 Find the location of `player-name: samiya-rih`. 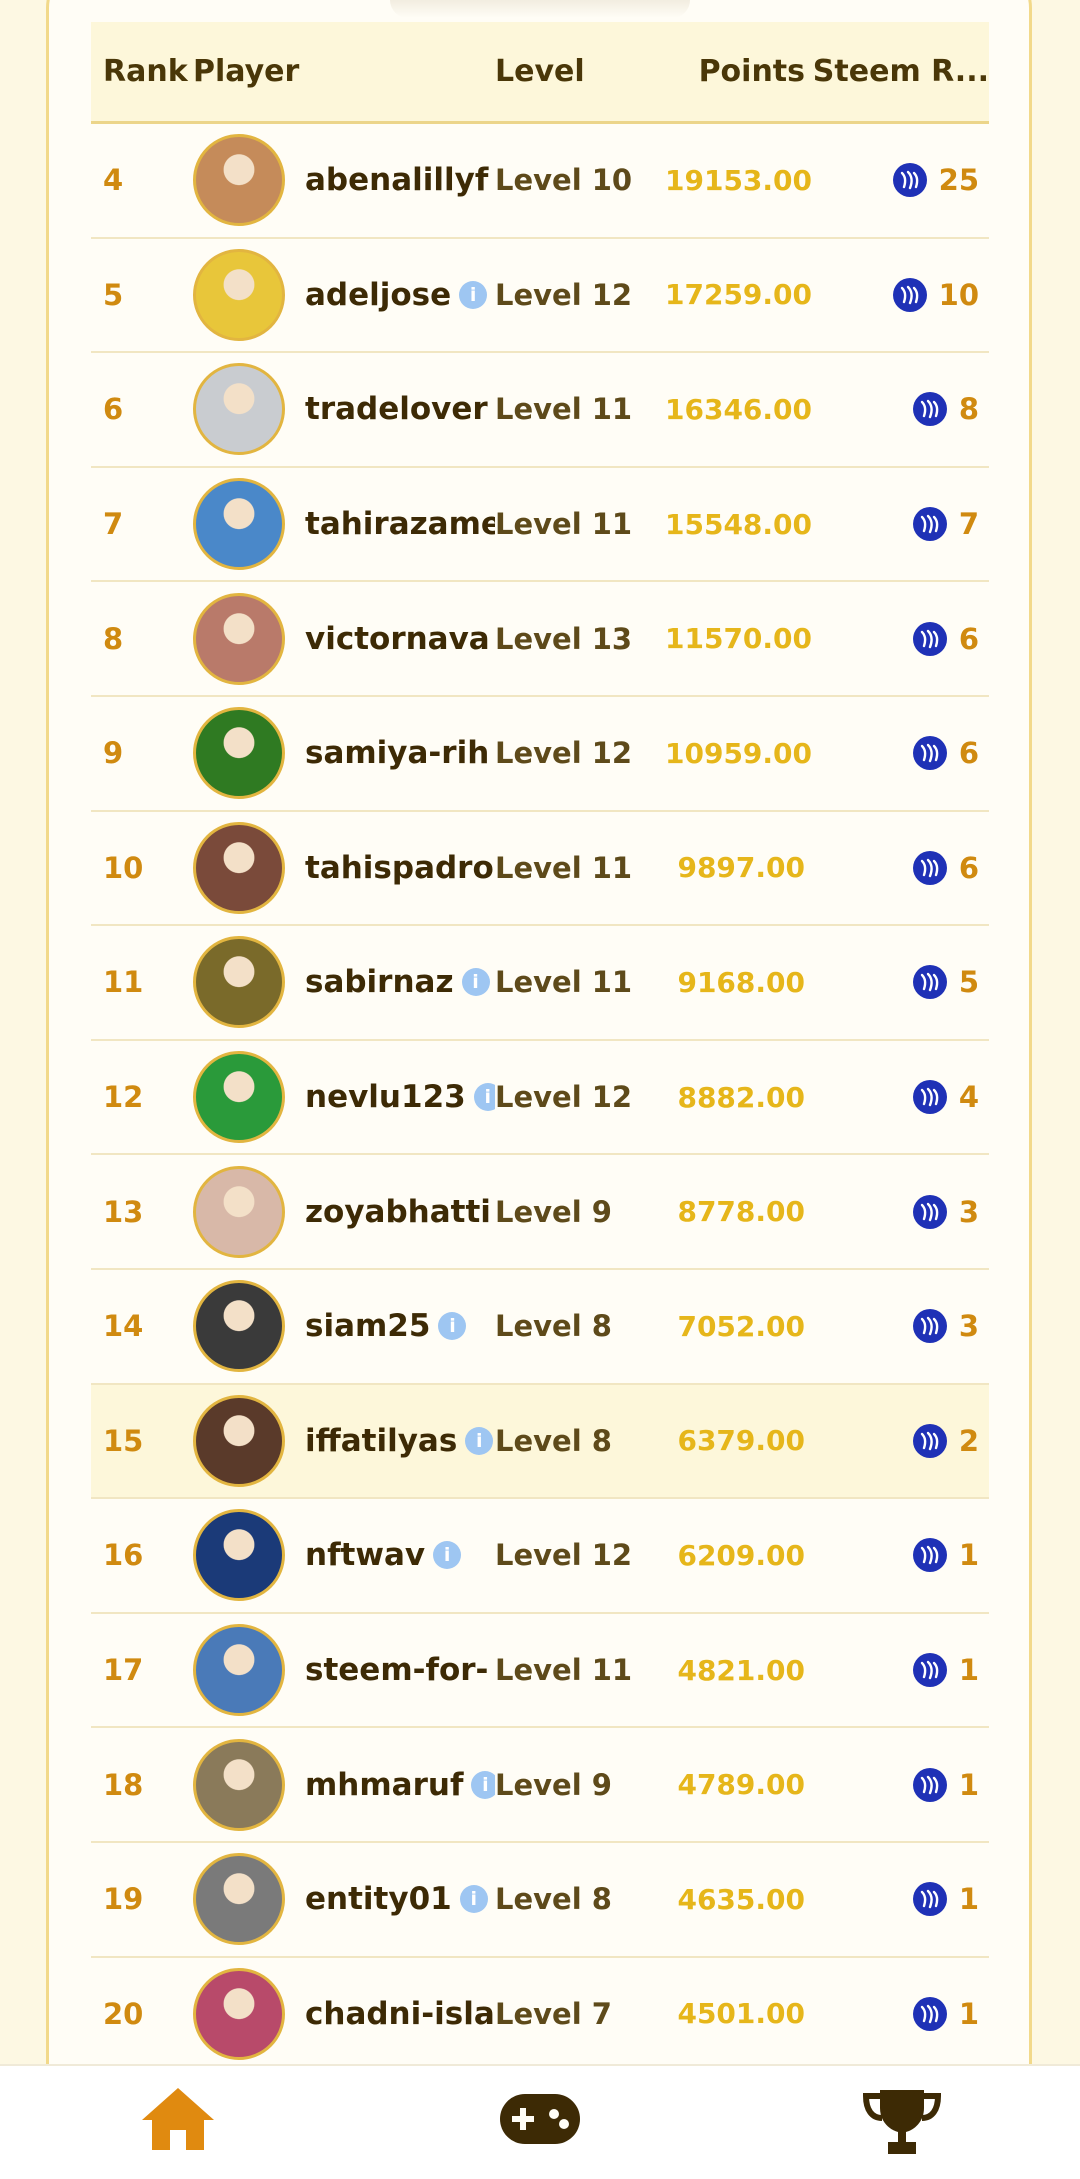

player-name: samiya-rih is located at coordinates (397, 753).